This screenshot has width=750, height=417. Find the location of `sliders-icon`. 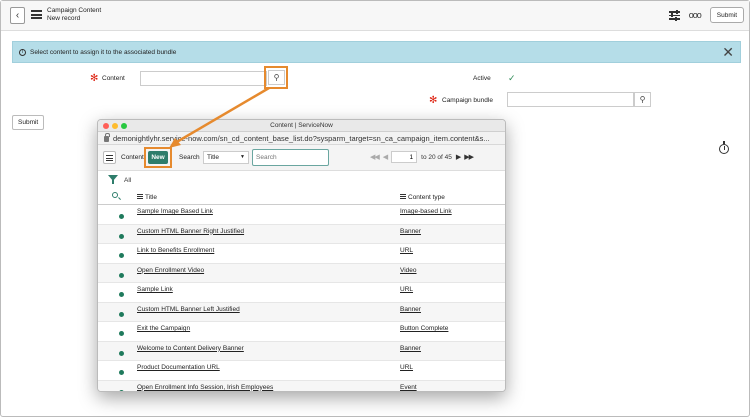

sliders-icon is located at coordinates (674, 15).